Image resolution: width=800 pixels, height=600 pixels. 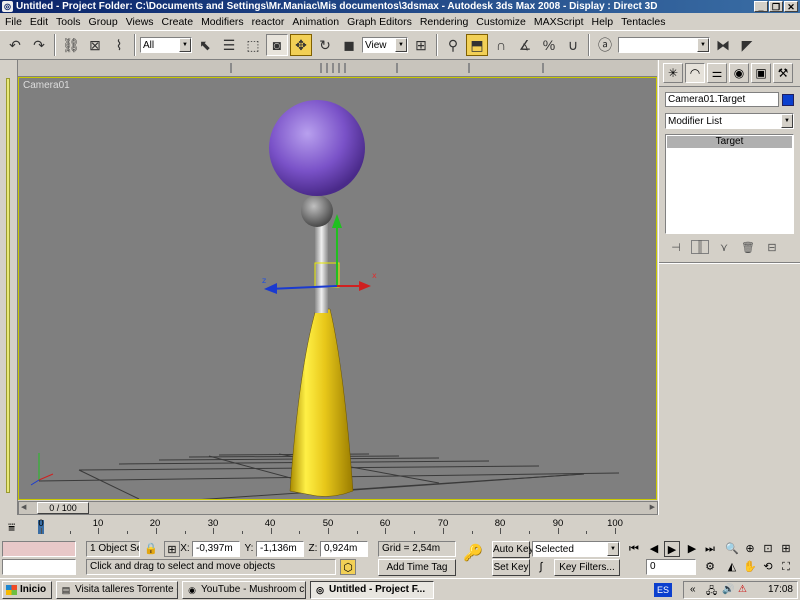 What do you see at coordinates (783, 73) in the screenshot?
I see `utilities-tab-icon: ⚒` at bounding box center [783, 73].